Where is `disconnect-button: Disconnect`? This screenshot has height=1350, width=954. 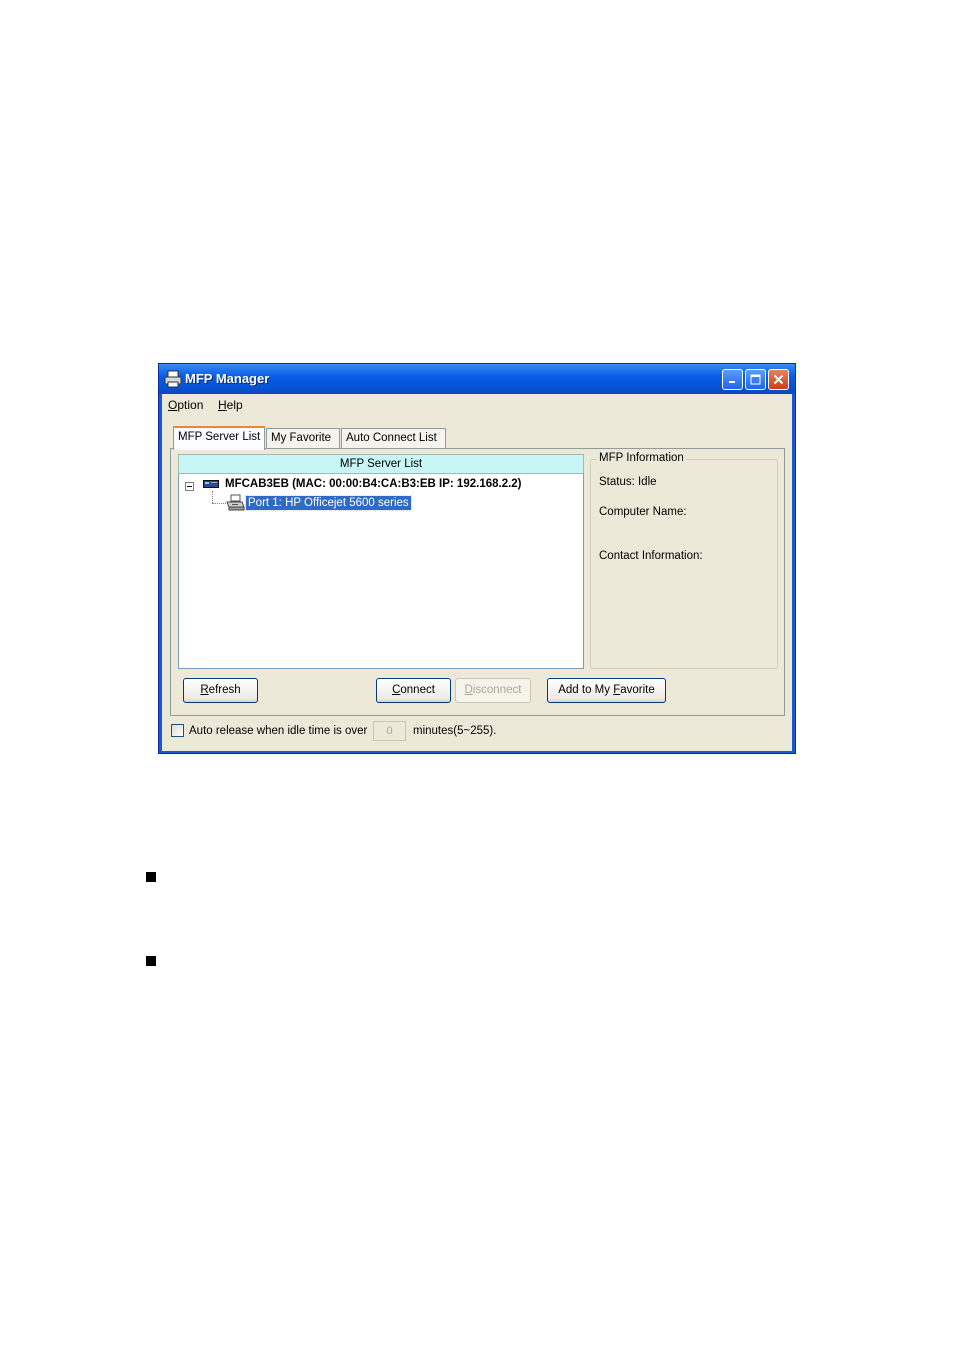 disconnect-button: Disconnect is located at coordinates (493, 690).